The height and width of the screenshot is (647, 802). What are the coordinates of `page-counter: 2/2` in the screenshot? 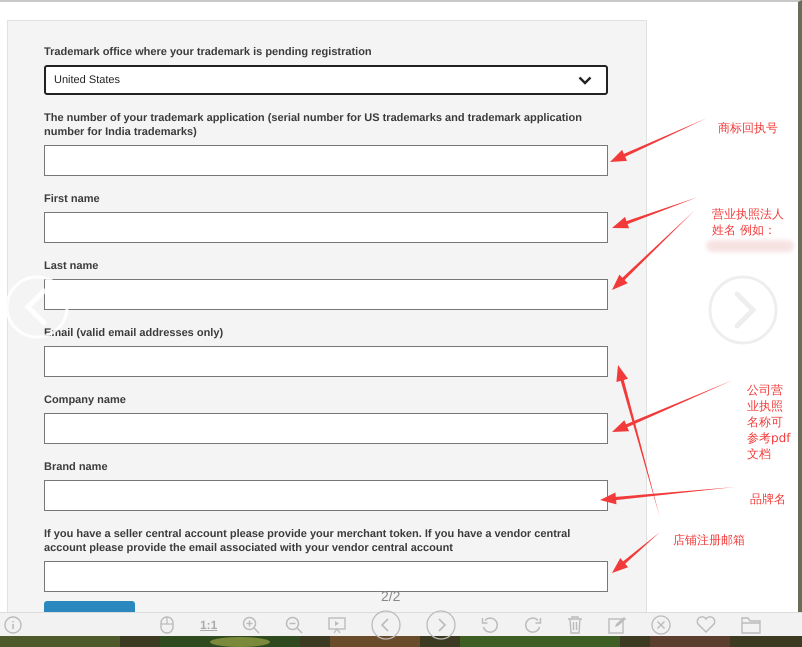 It's located at (390, 596).